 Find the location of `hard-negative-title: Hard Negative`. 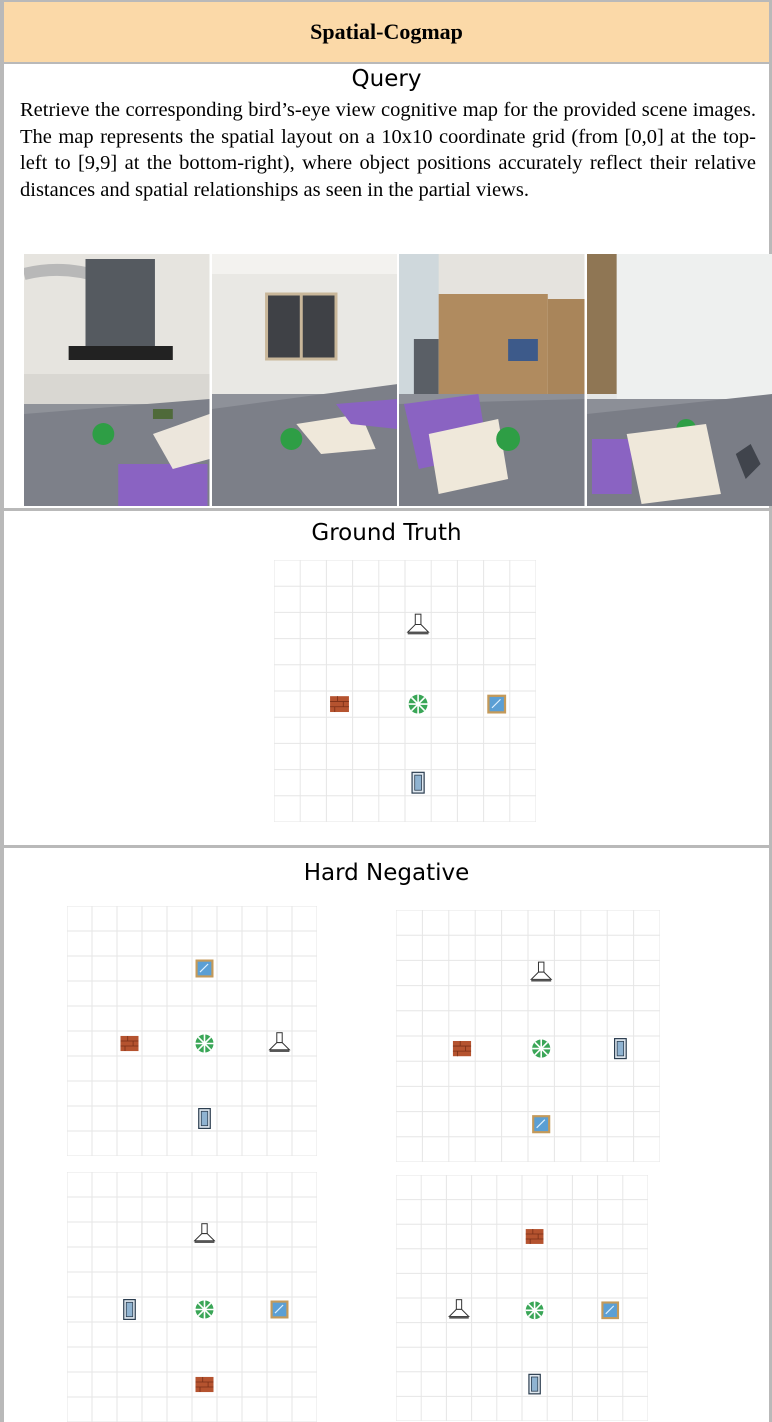

hard-negative-title: Hard Negative is located at coordinates (386, 873).